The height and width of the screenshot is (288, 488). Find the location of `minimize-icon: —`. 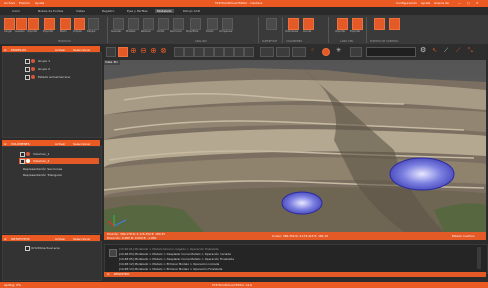

minimize-icon: — is located at coordinates (459, 3).